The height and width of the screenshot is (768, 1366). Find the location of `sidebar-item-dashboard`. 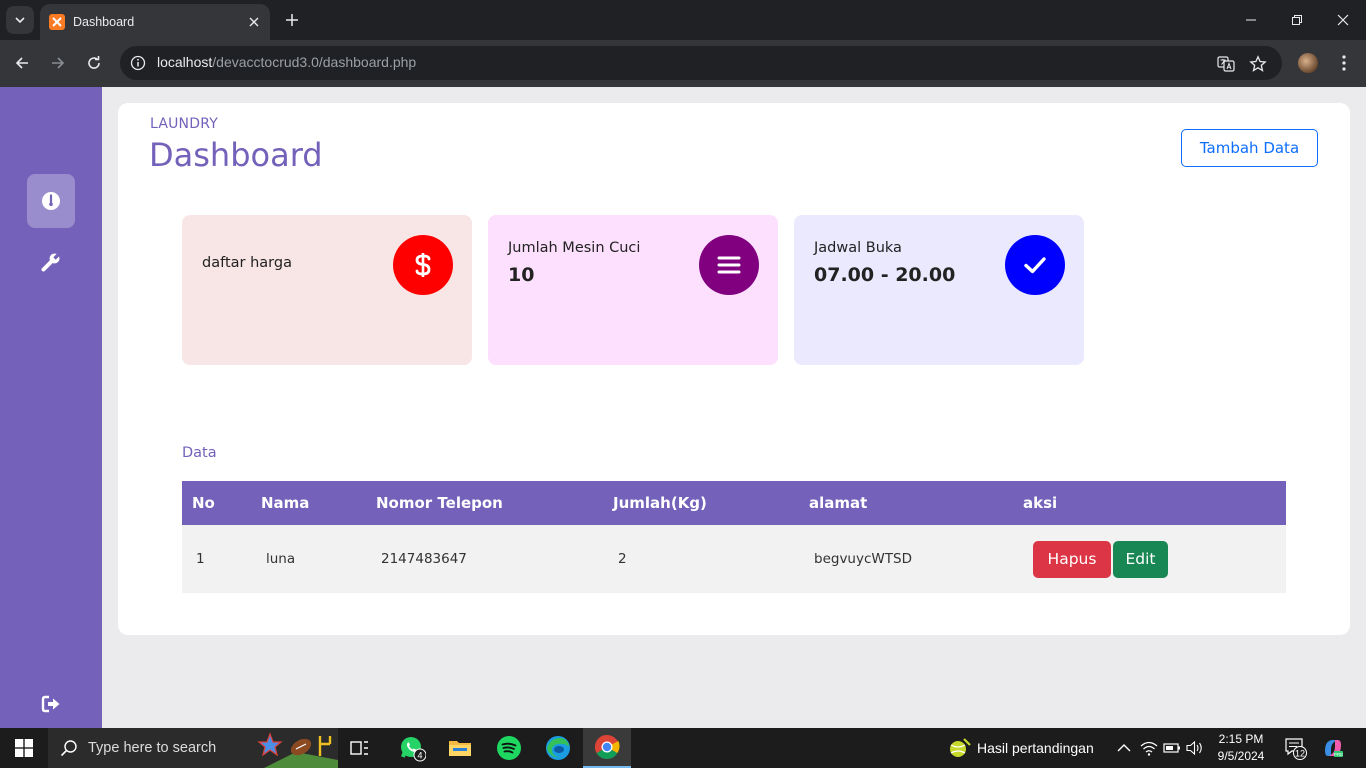

sidebar-item-dashboard is located at coordinates (51, 201).